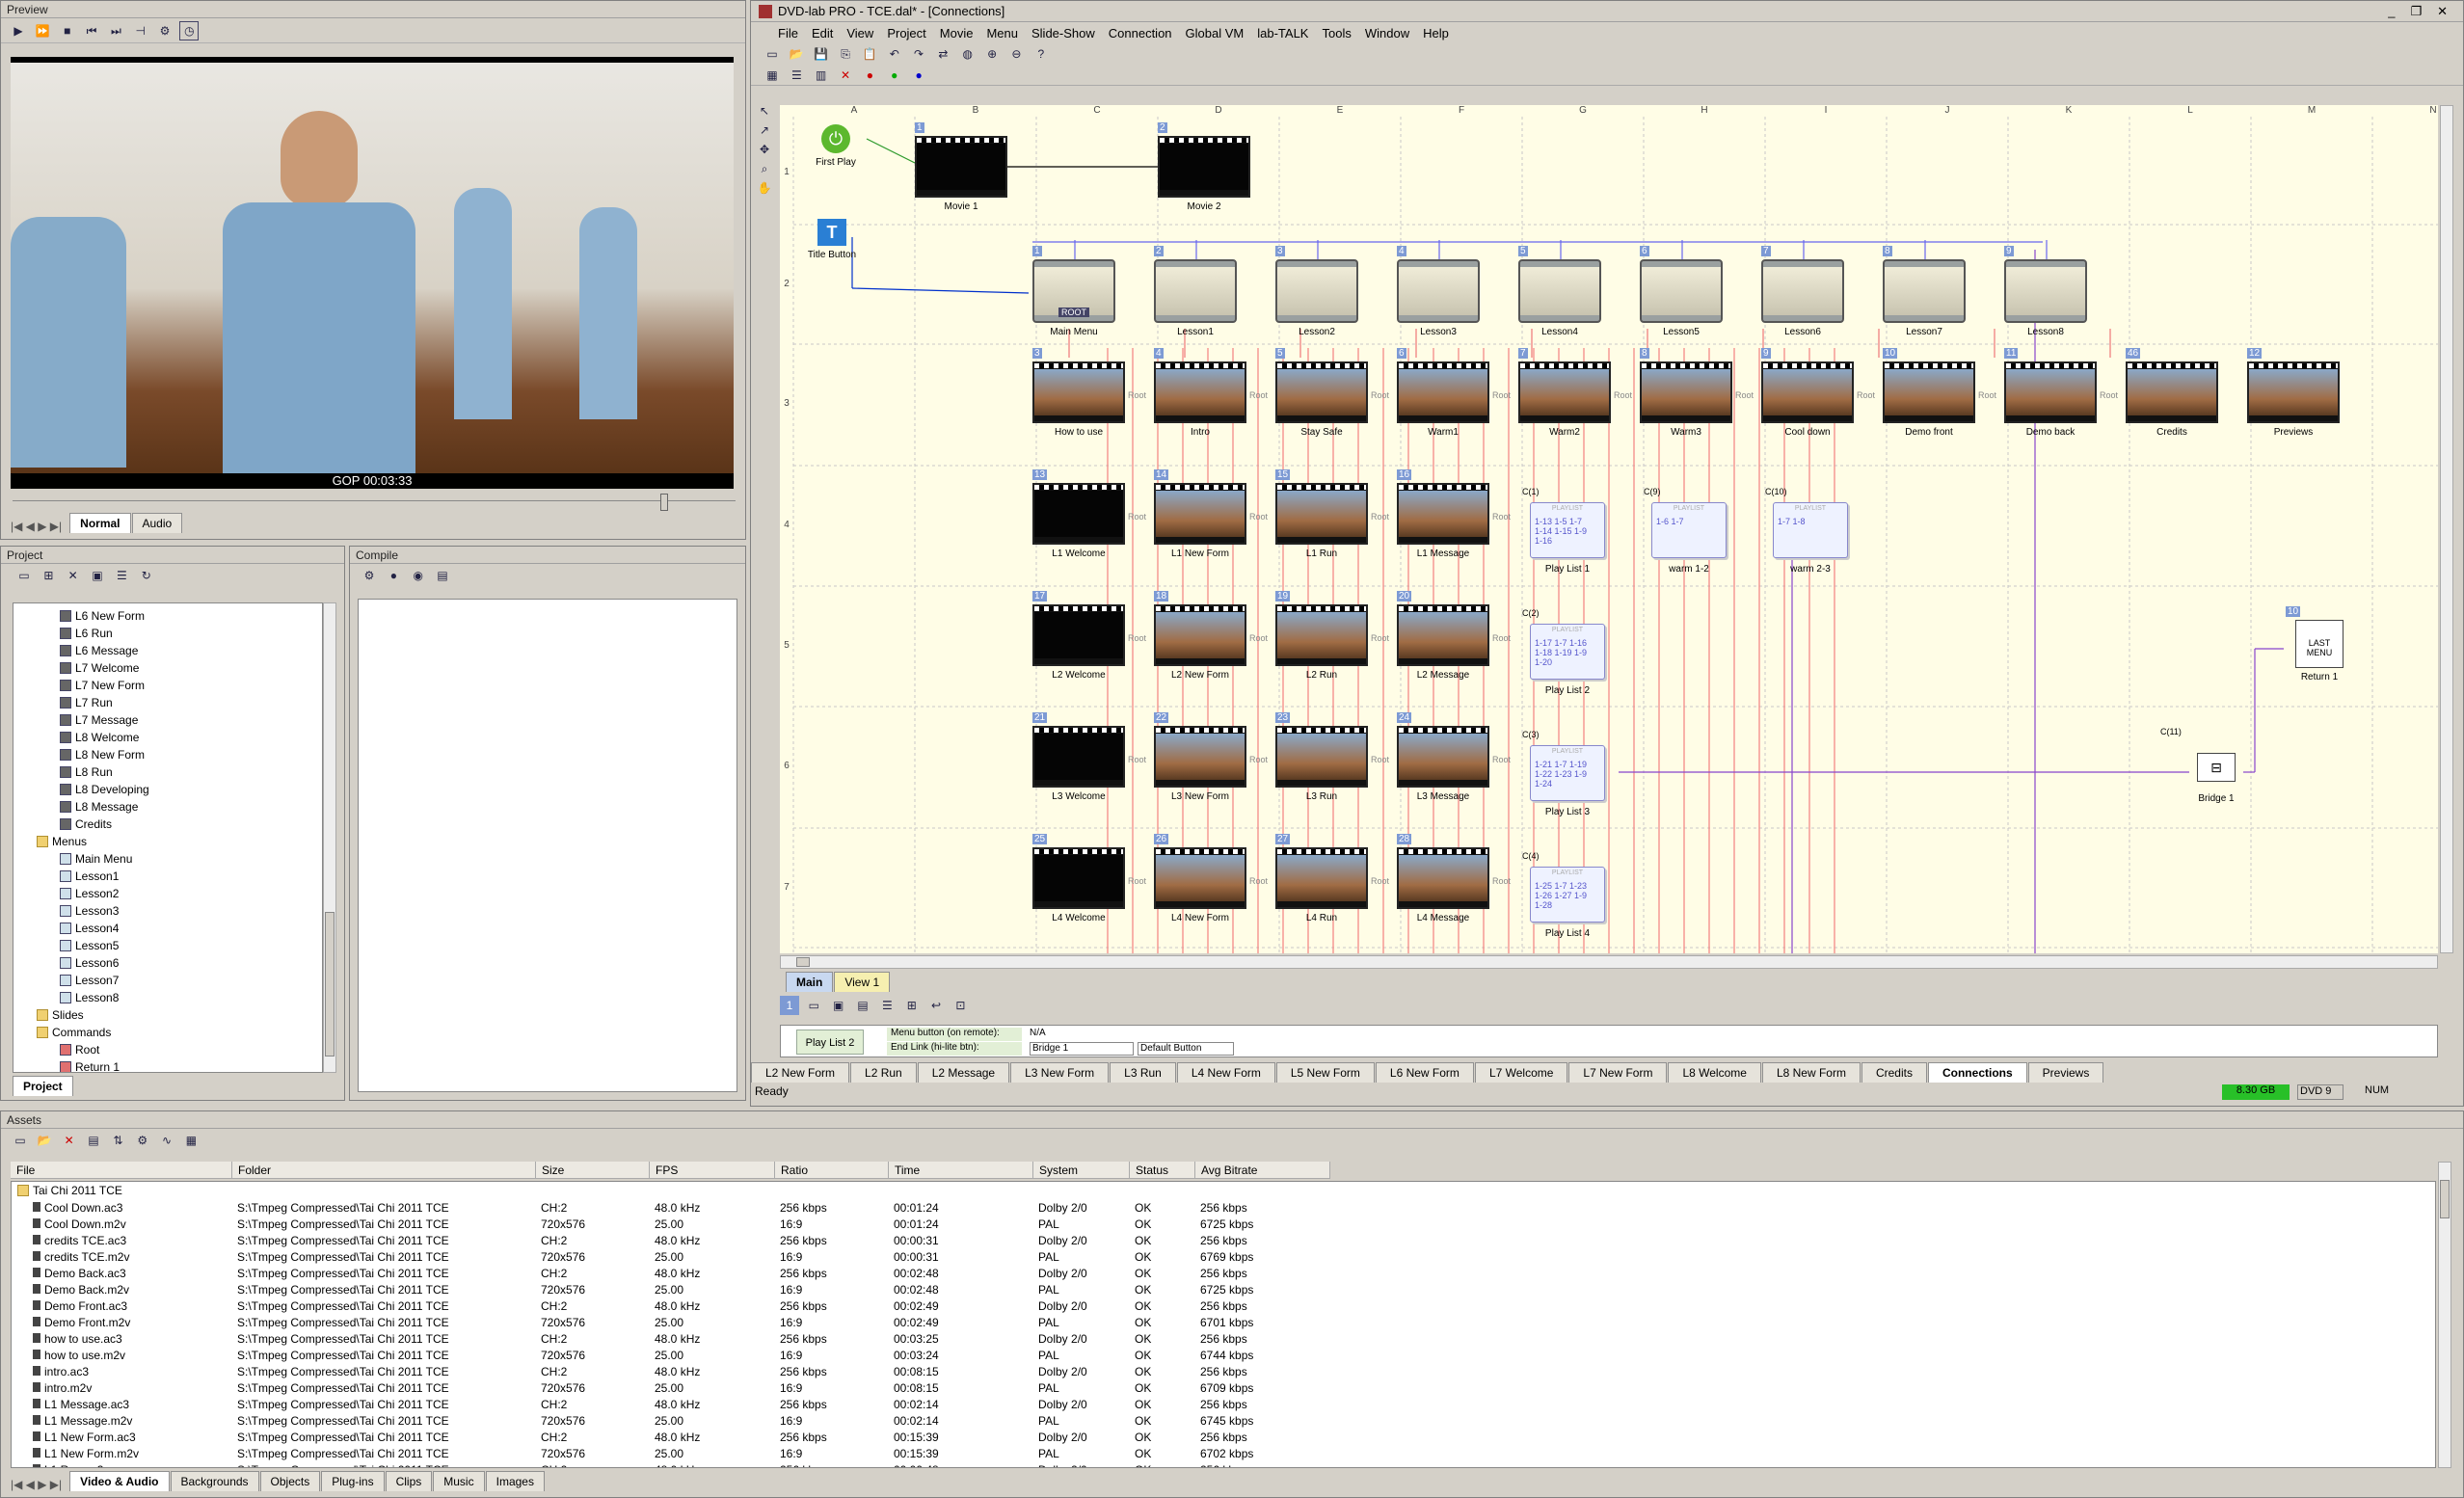 The image size is (2464, 1498). I want to click on tree-item: L6 Run, so click(168, 633).